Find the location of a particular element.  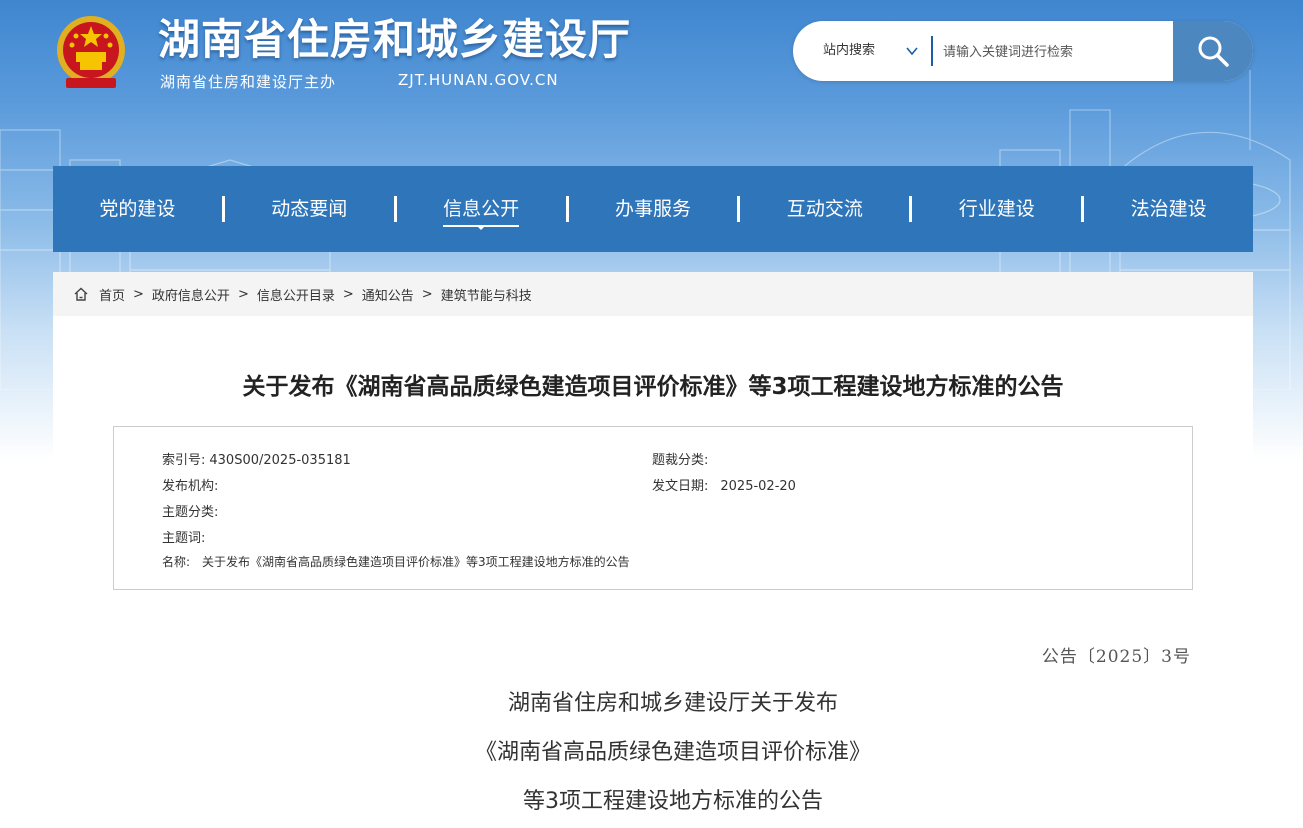

meta-publisher-label: 发布机构: is located at coordinates (190, 486).